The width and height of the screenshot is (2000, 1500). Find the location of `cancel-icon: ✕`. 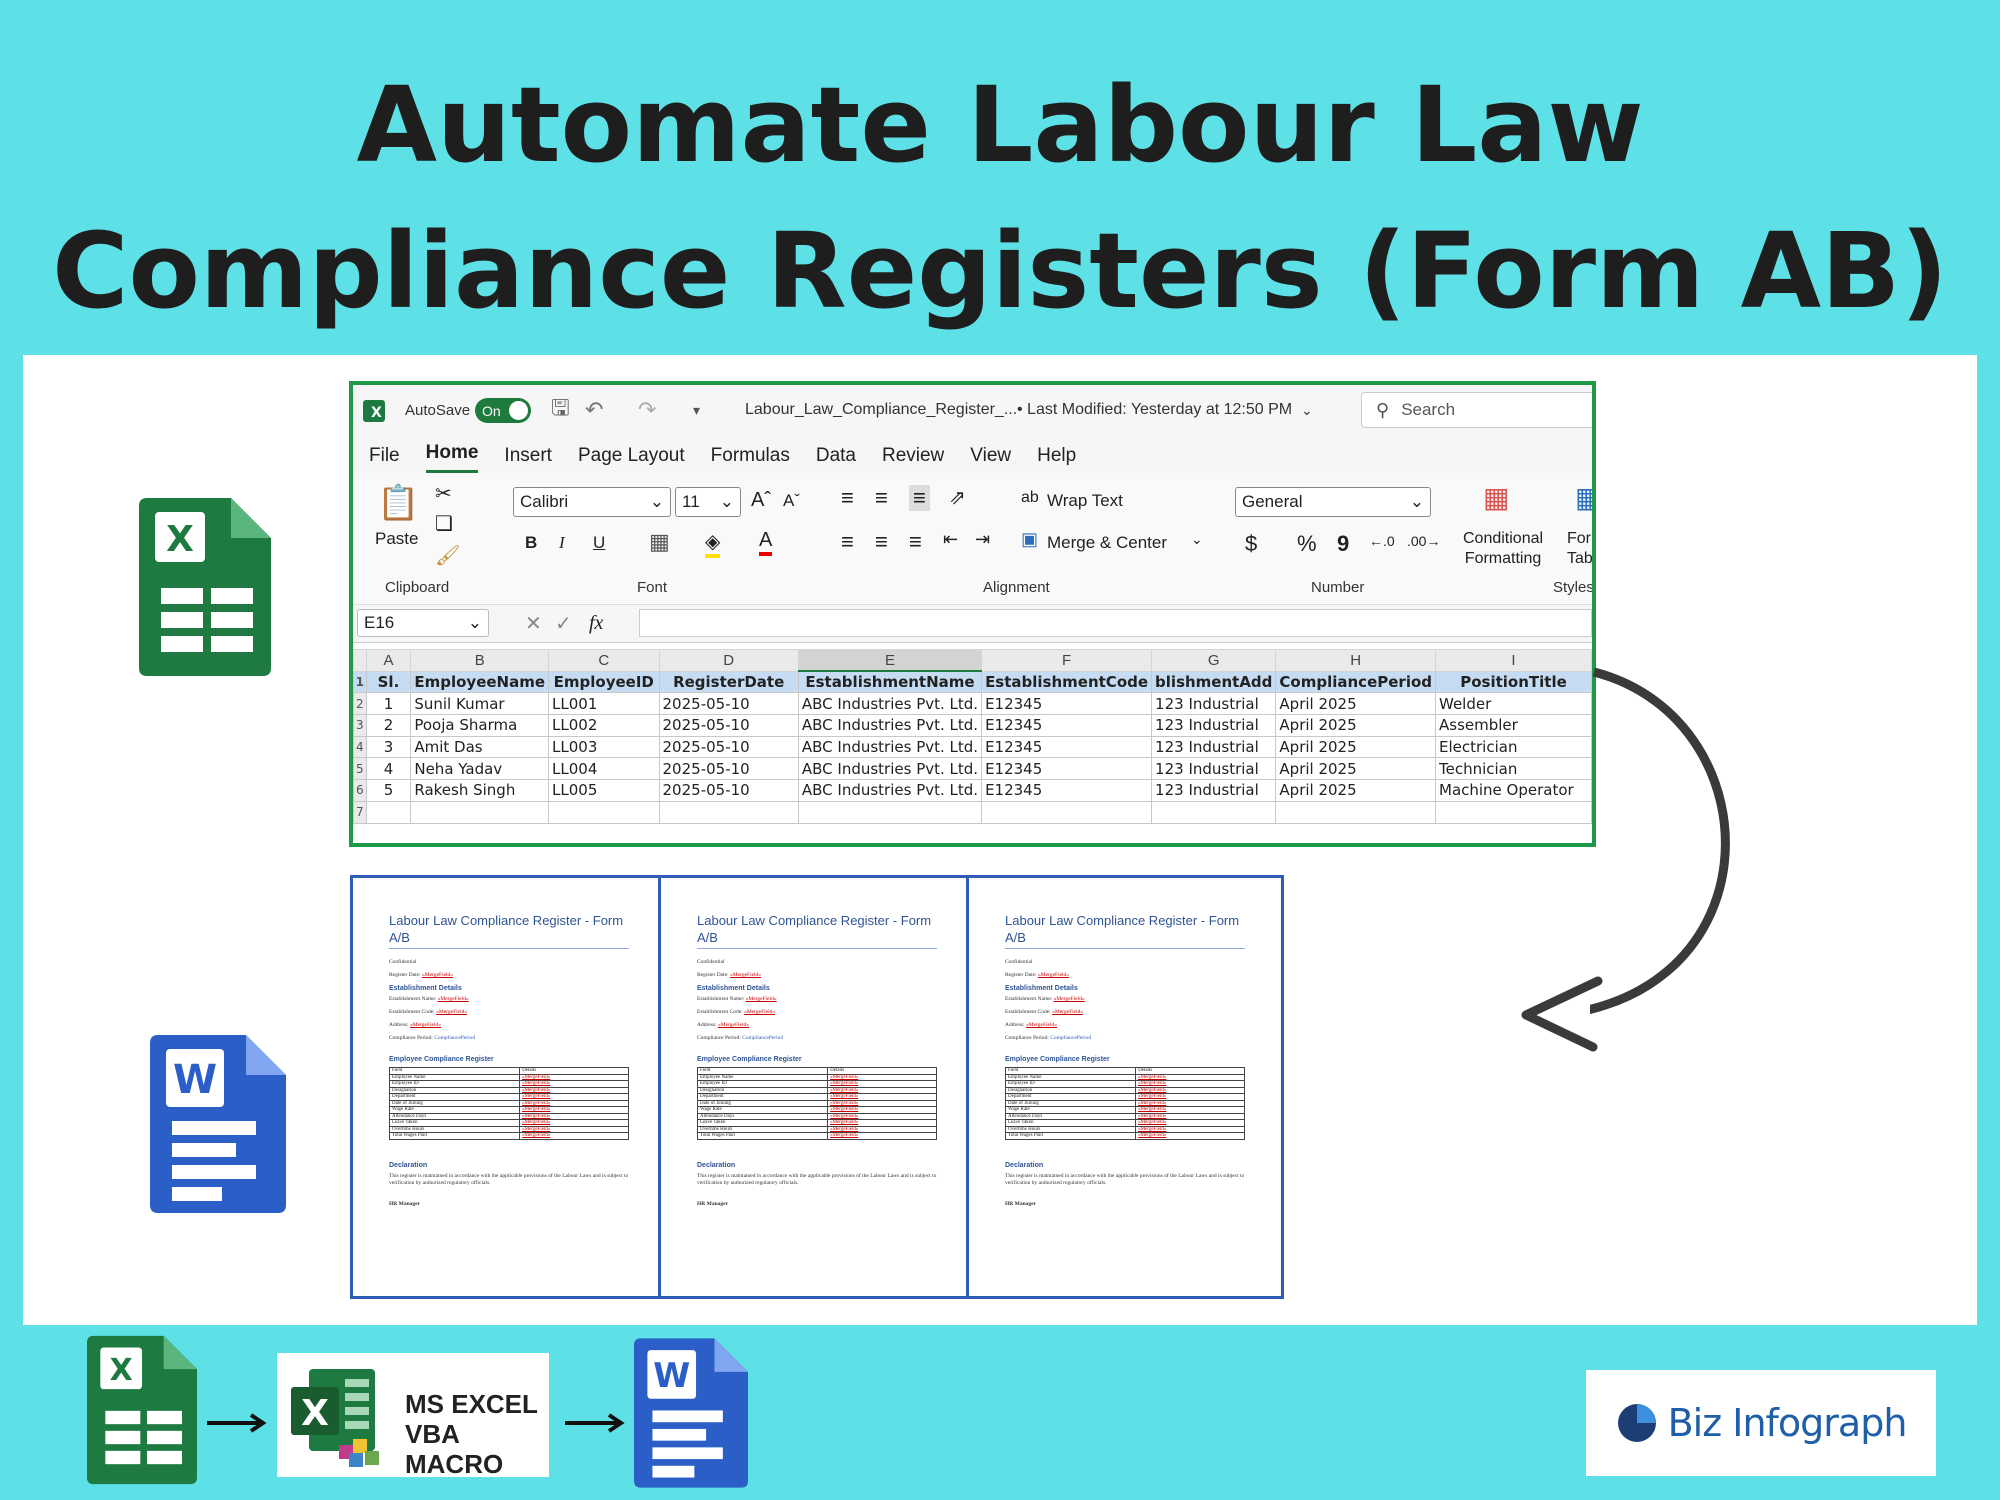

cancel-icon: ✕ is located at coordinates (533, 623).